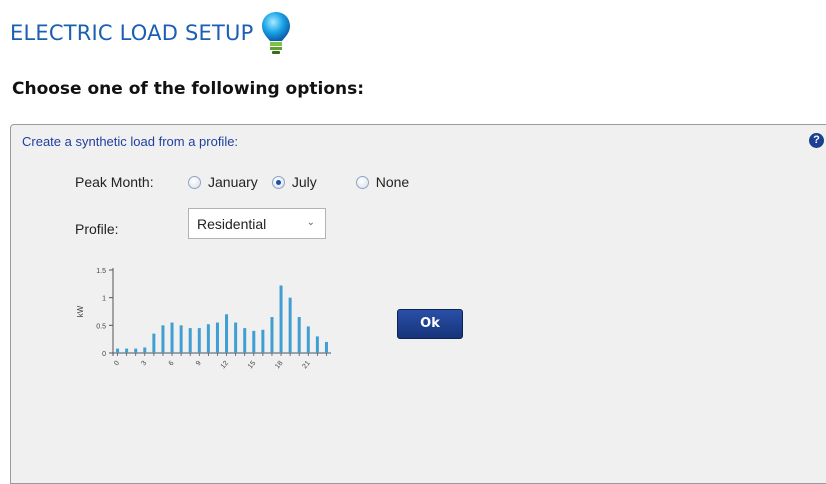  I want to click on chart-x-tick-label: 0, so click(117, 364).